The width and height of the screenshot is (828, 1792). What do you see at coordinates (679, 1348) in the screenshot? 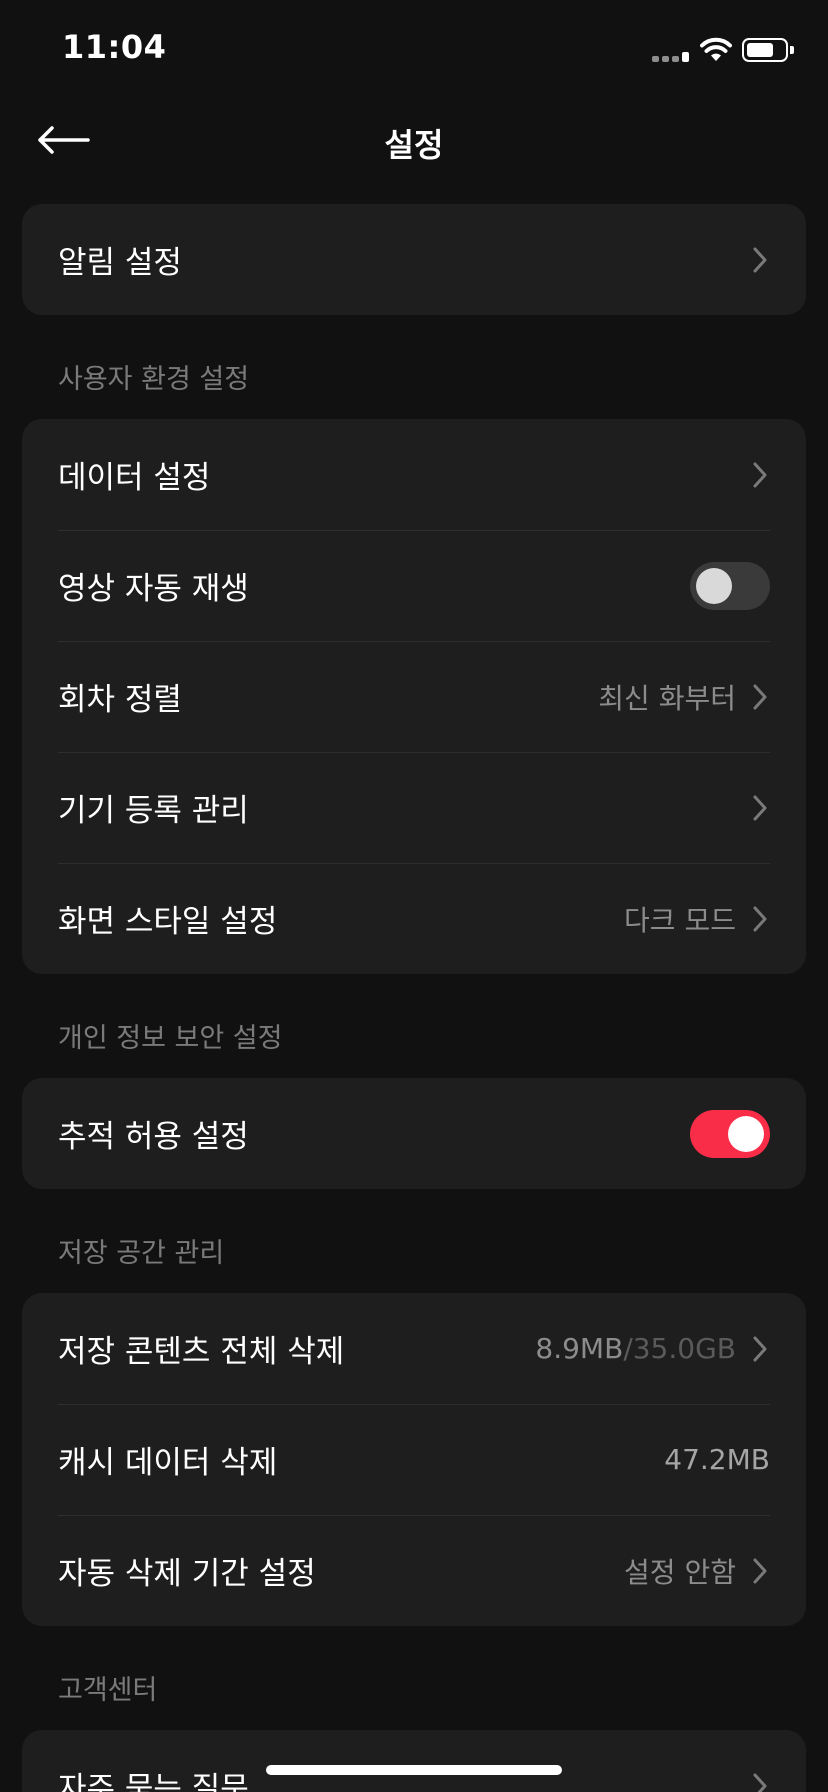
I see `storage-total: /35.0GB` at bounding box center [679, 1348].